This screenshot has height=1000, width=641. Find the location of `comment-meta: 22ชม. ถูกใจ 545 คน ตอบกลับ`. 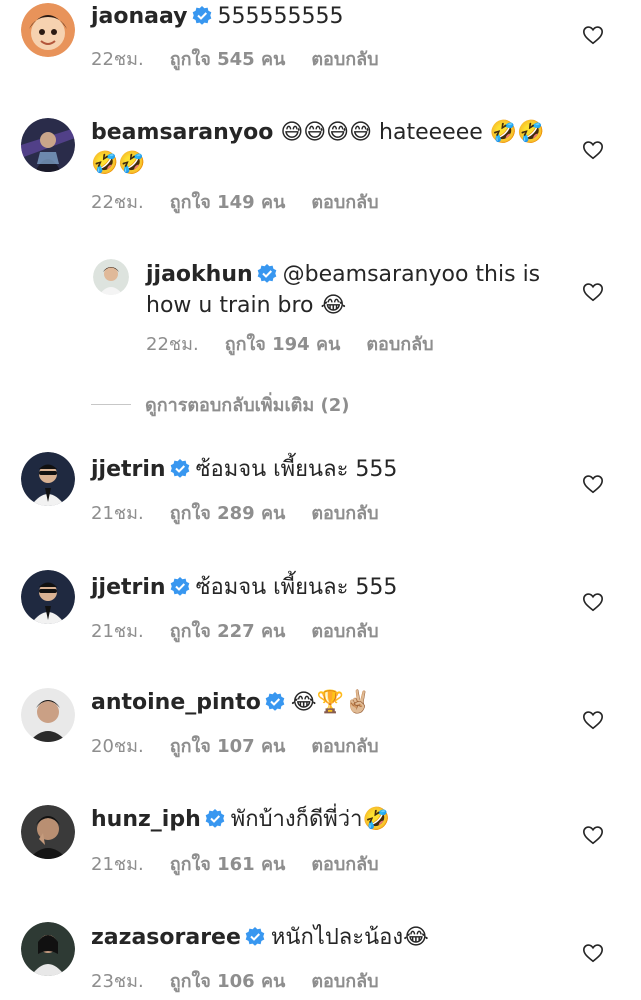

comment-meta: 22ชม. ถูกใจ 545 คน ตอบกลับ is located at coordinates (248, 58).